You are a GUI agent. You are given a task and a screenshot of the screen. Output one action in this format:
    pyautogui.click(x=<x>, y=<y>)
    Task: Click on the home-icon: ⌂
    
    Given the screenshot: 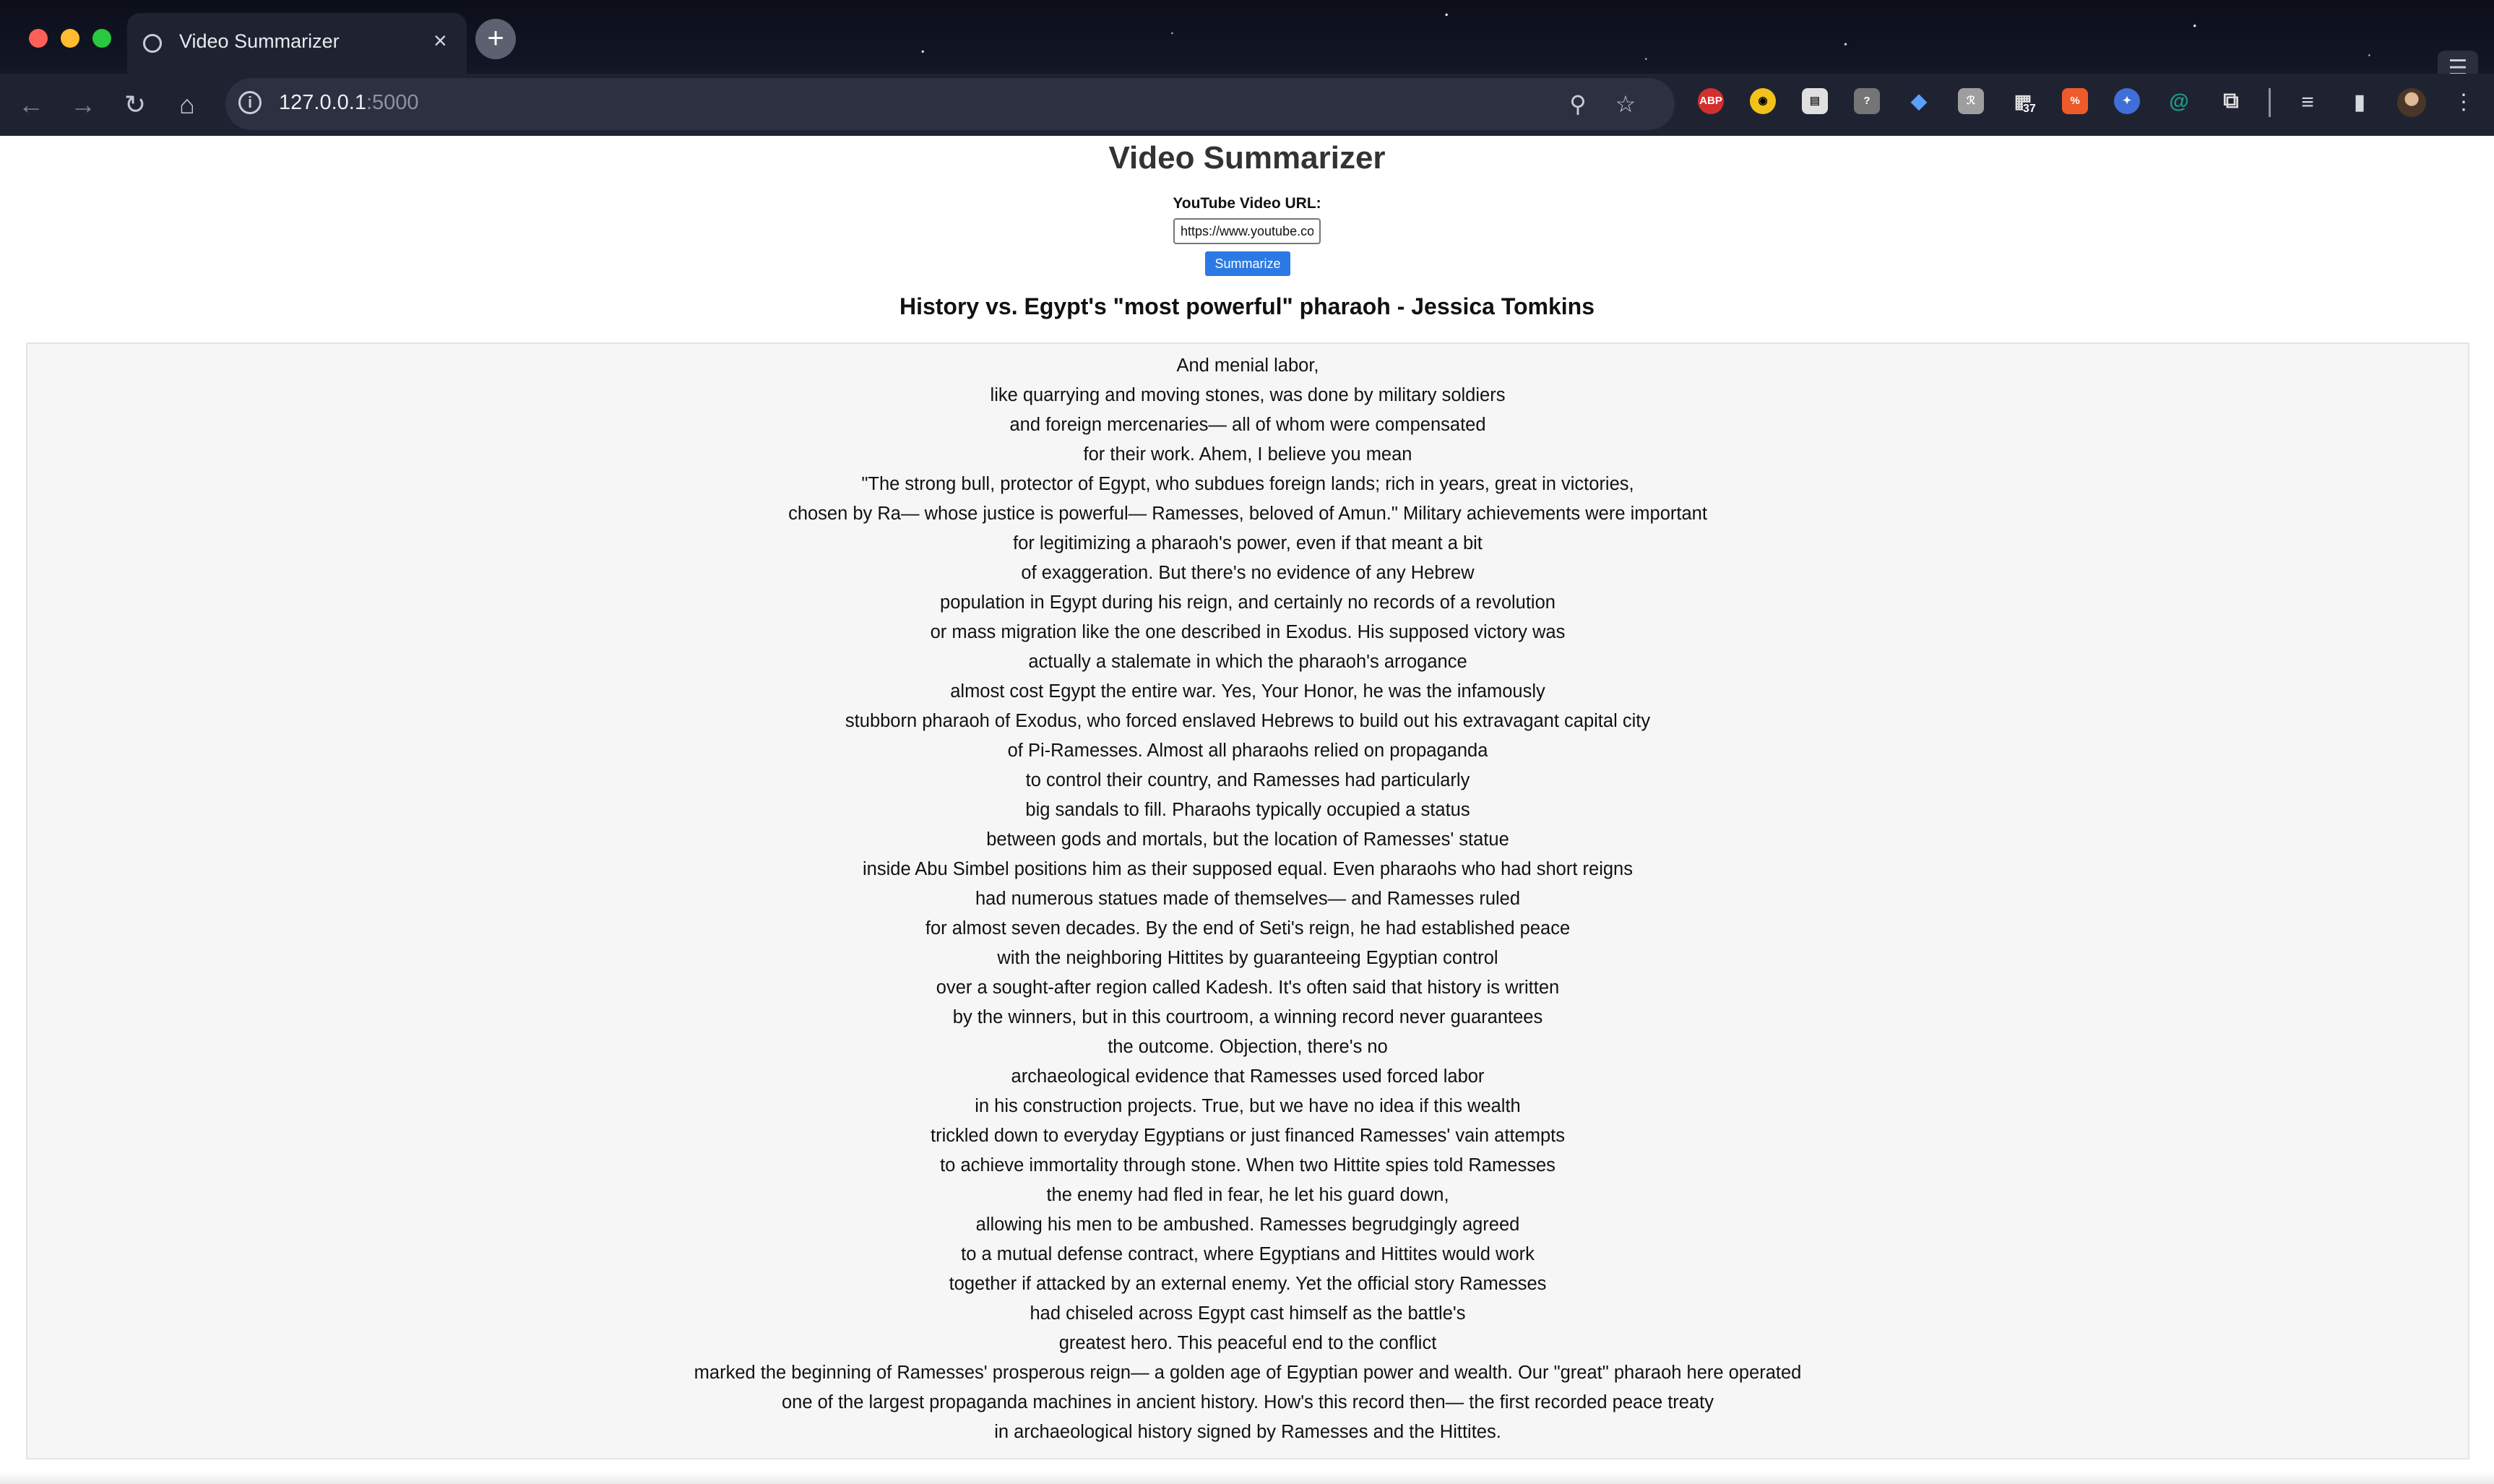 What is the action you would take?
    pyautogui.click(x=187, y=105)
    